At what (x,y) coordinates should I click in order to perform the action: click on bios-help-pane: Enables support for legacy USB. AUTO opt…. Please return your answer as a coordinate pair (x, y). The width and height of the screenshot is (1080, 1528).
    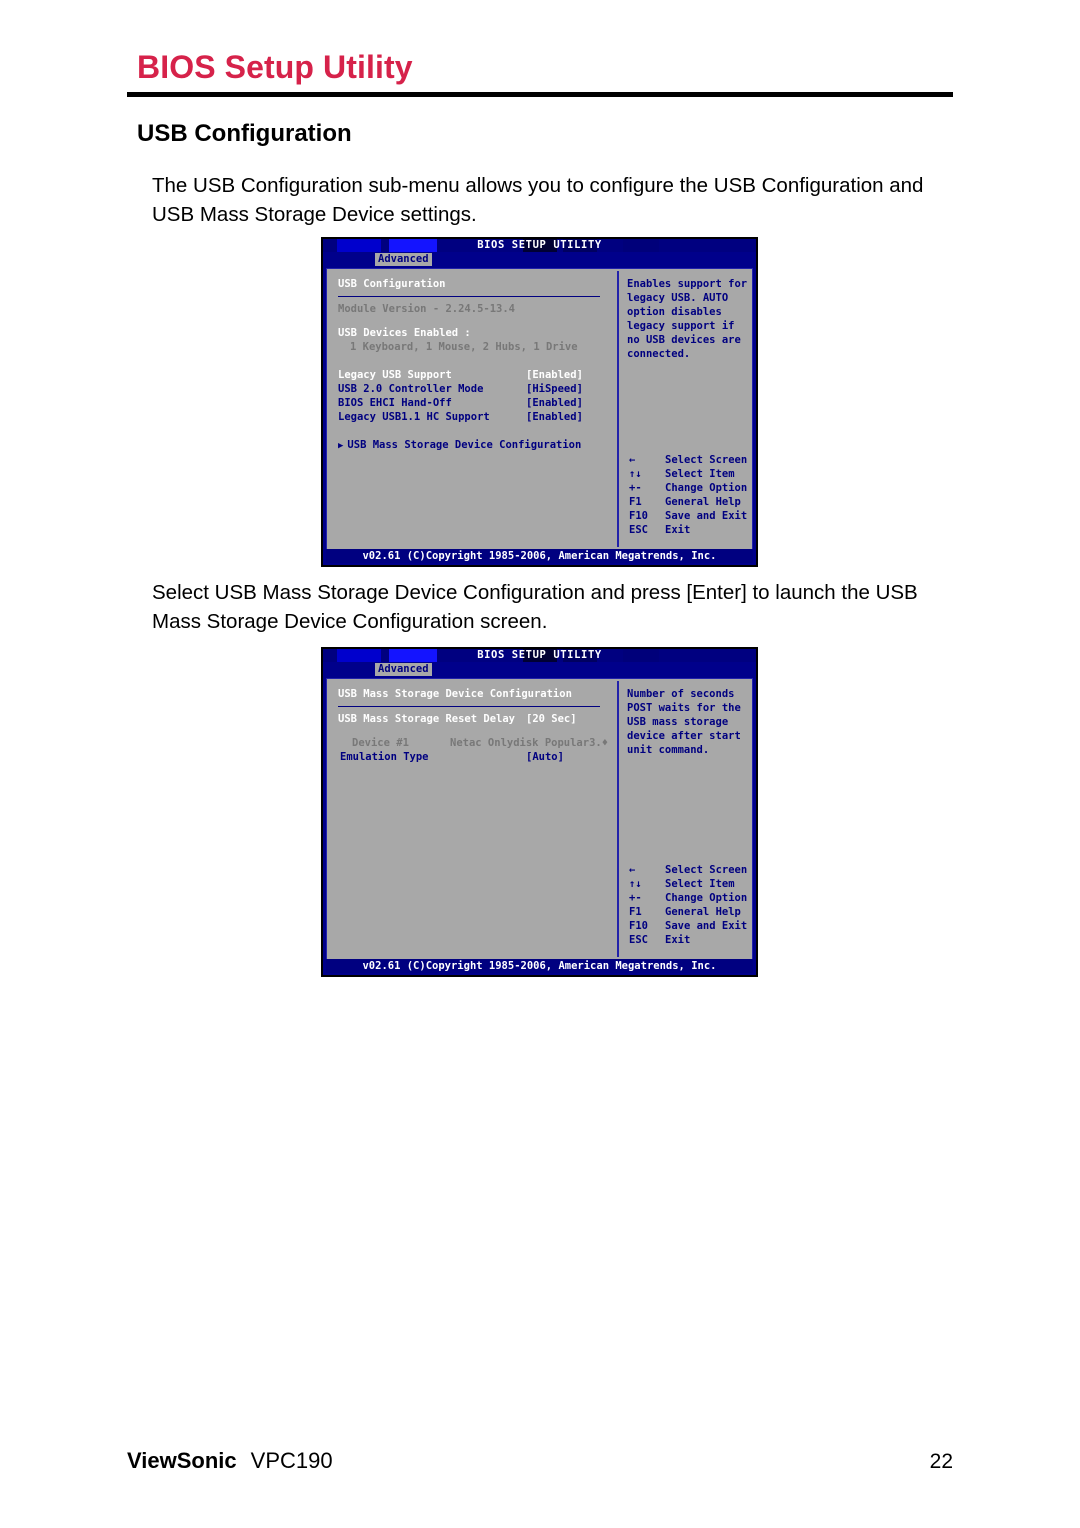
    Looking at the image, I should click on (685, 409).